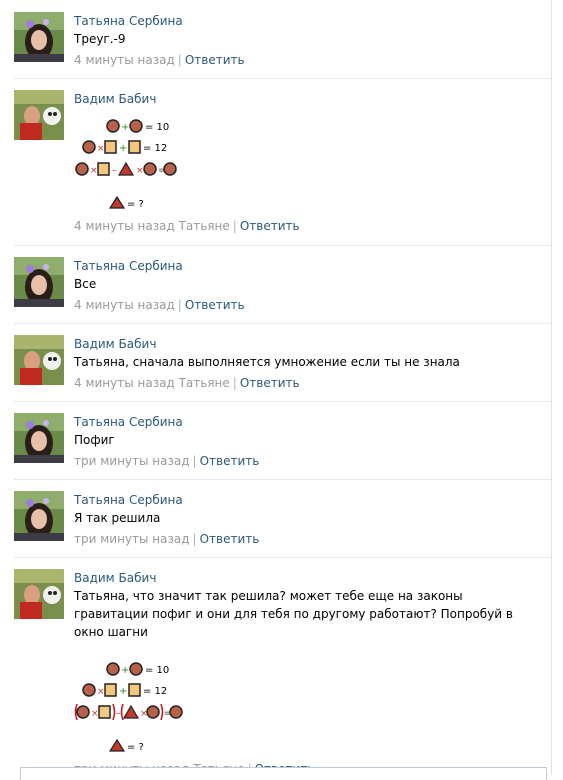  Describe the element at coordinates (283, 773) in the screenshot. I see `comment-input` at that location.